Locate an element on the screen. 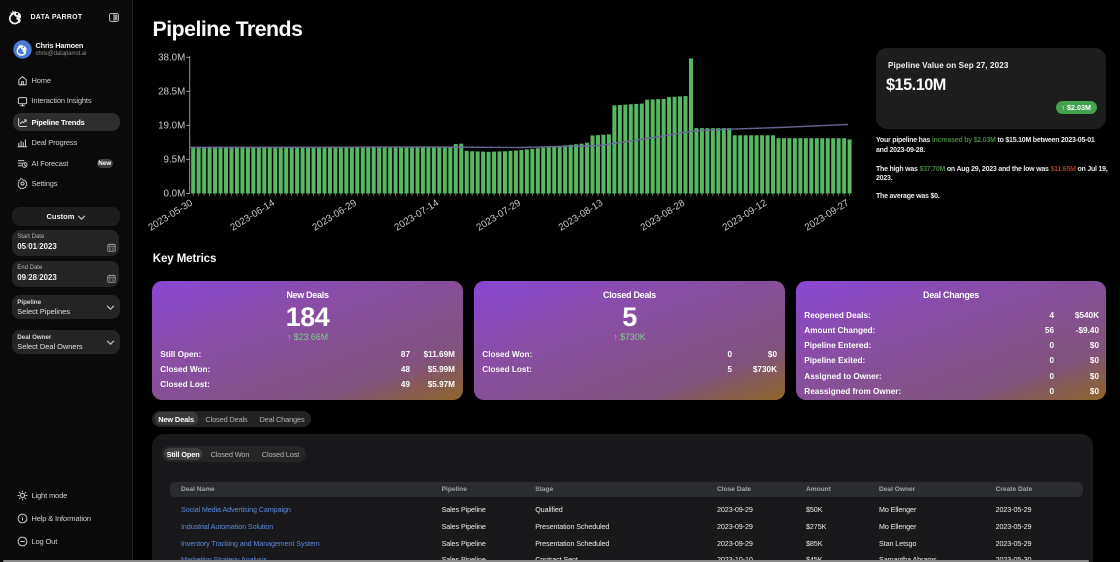  svg-text: 2023-08-28 is located at coordinates (663, 215).